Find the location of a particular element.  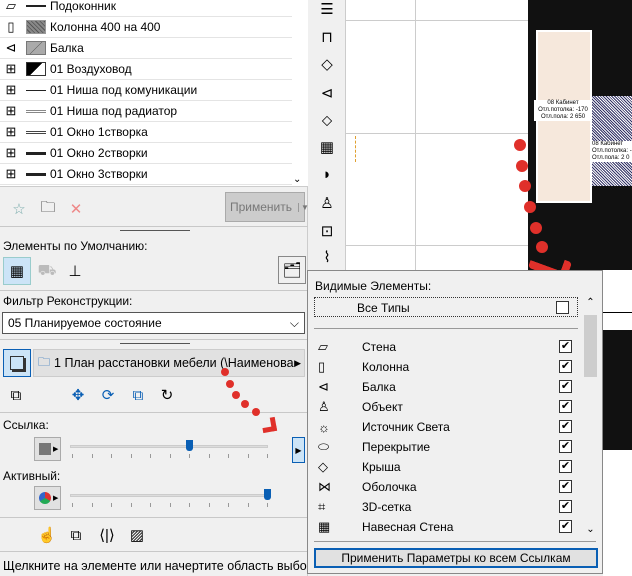

lamp-icon: ☼ is located at coordinates (324, 427).